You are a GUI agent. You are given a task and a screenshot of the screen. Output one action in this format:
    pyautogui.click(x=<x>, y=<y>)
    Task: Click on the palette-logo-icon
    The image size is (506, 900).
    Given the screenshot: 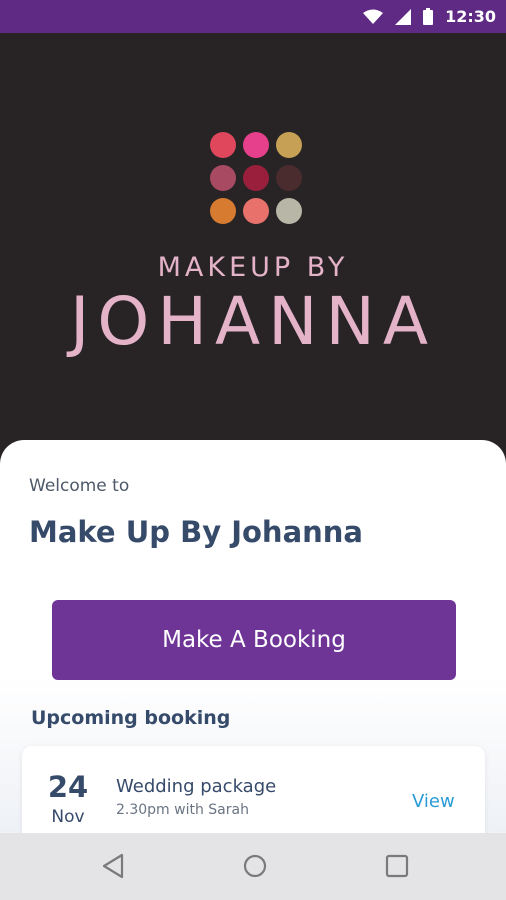 What is the action you would take?
    pyautogui.click(x=256, y=178)
    